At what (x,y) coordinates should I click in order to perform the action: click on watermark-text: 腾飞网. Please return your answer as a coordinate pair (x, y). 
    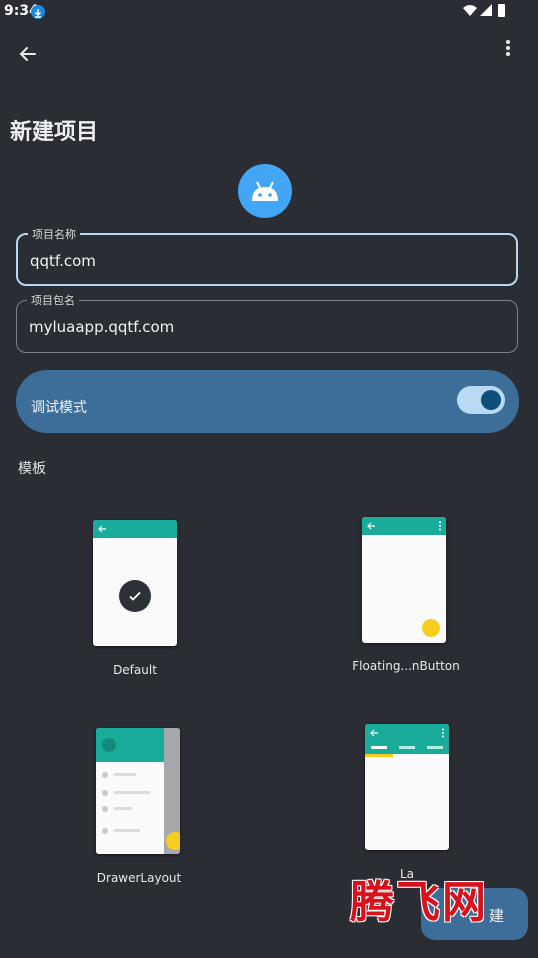
    Looking at the image, I should click on (419, 902).